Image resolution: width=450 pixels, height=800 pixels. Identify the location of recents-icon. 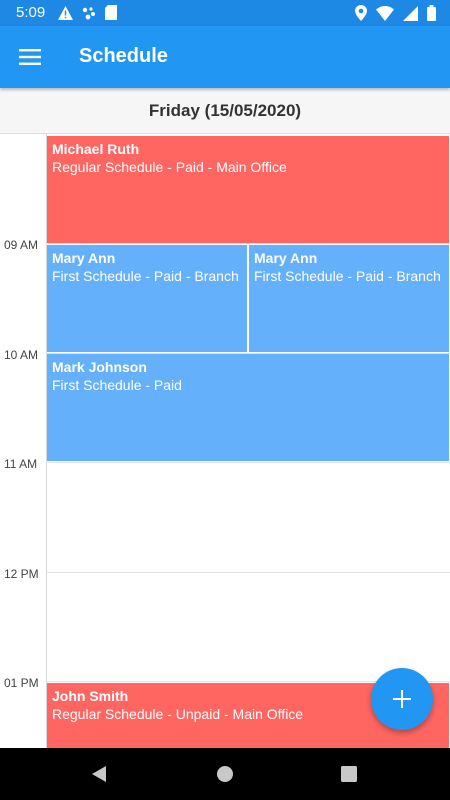
(349, 774).